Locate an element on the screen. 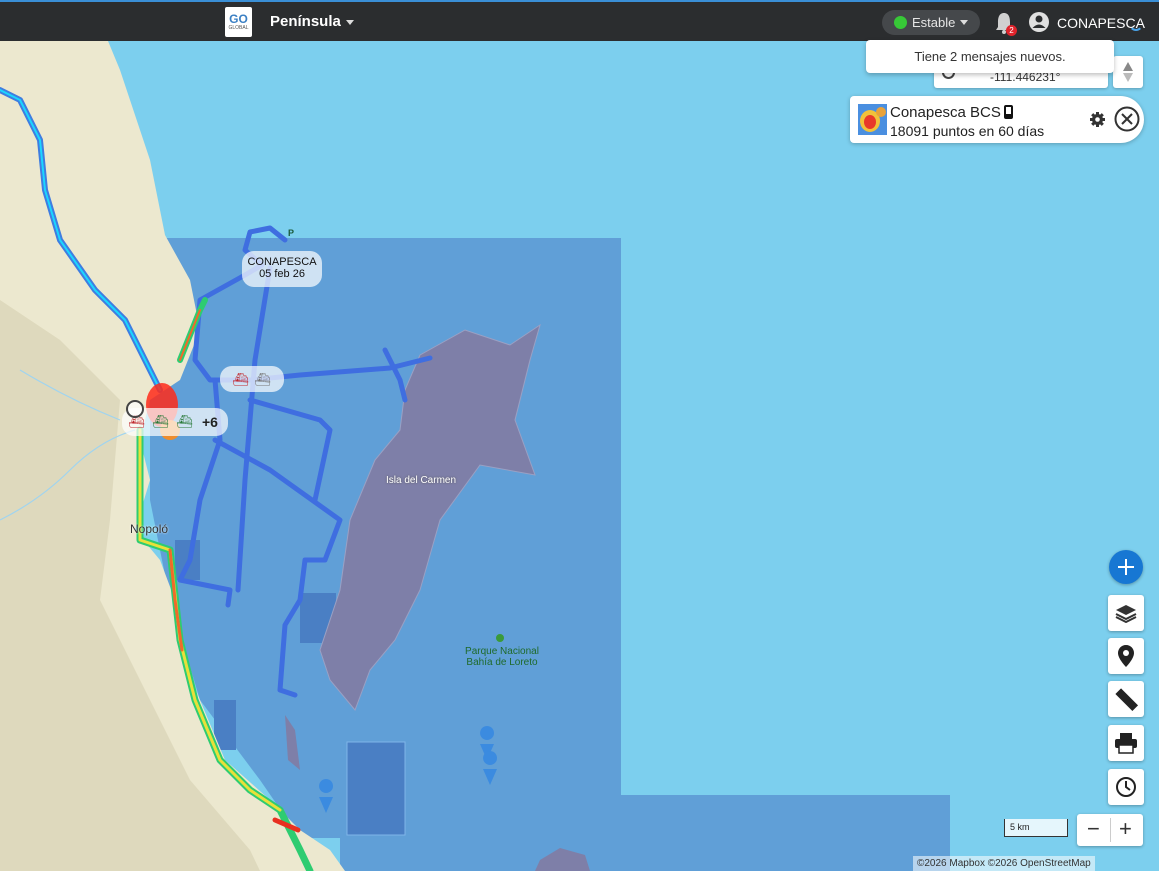 The height and width of the screenshot is (871, 1159). compass-button is located at coordinates (1128, 72).